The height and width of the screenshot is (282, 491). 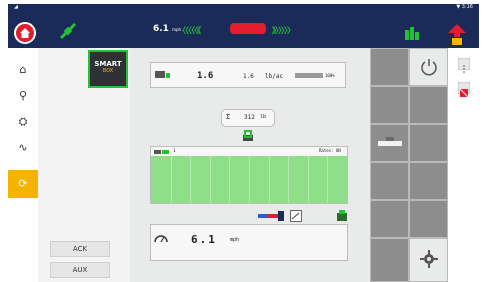 What do you see at coordinates (68, 31) in the screenshot?
I see `gps-satellite-icon` at bounding box center [68, 31].